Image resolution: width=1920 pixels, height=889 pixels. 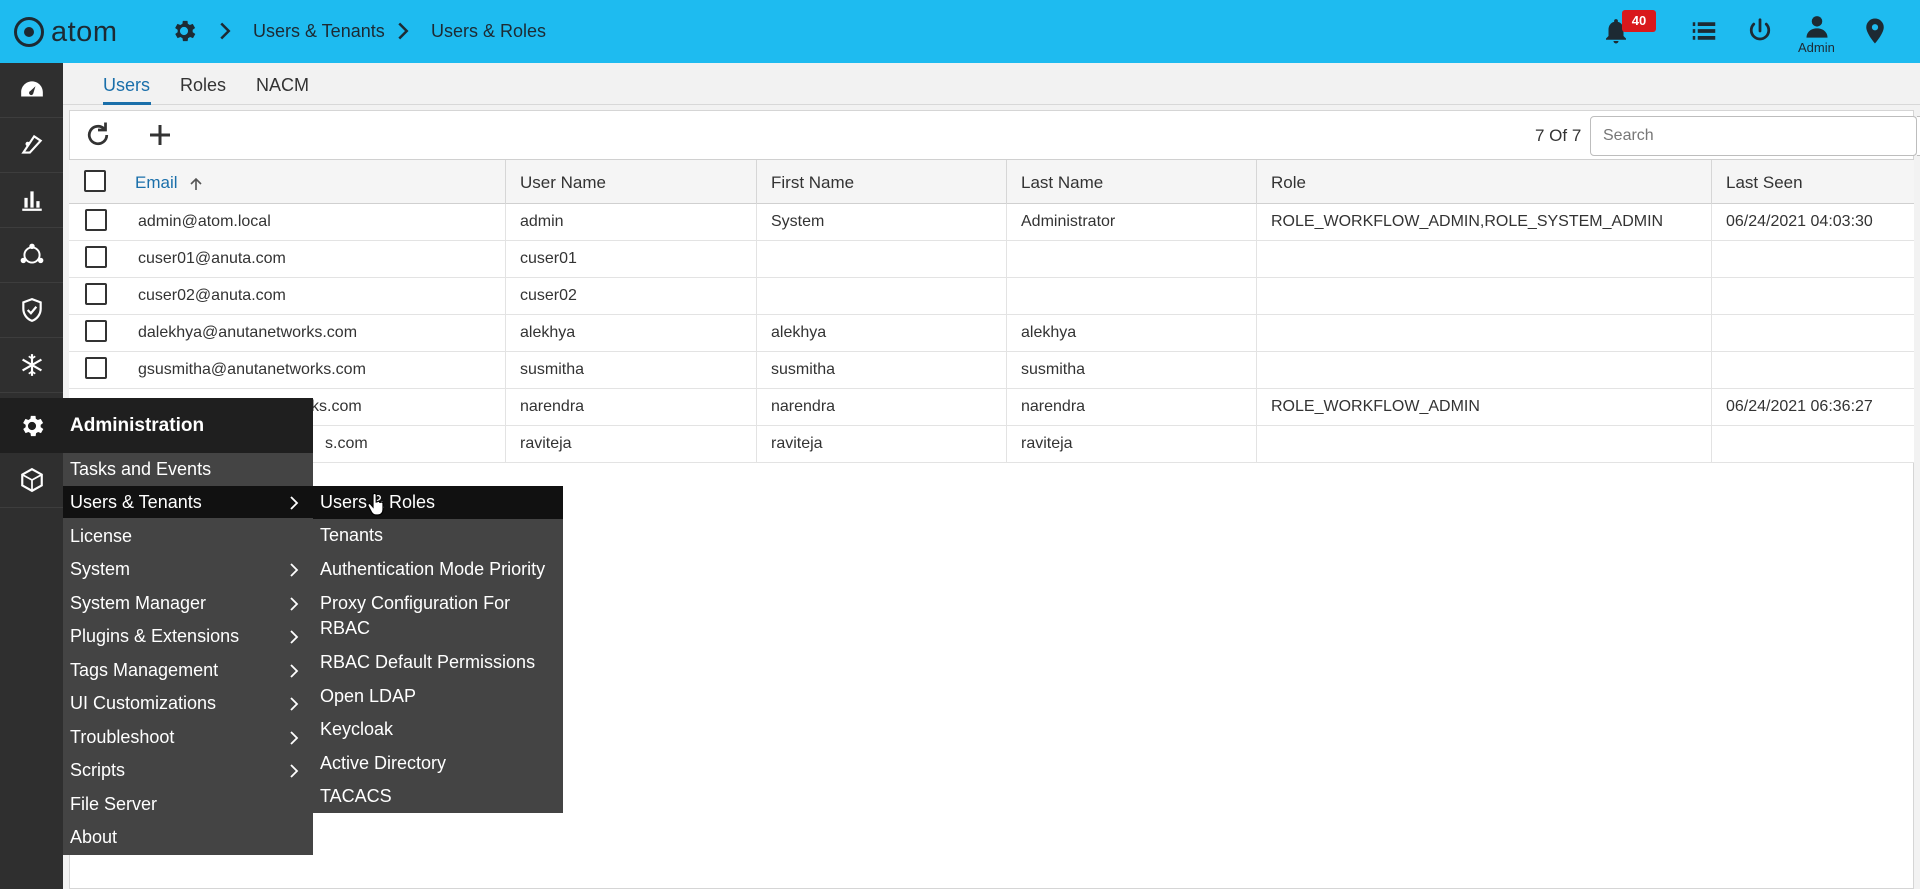 What do you see at coordinates (423, 616) in the screenshot?
I see `submenu-item-proxy-config-rbac: Proxy Configuration For RBAC` at bounding box center [423, 616].